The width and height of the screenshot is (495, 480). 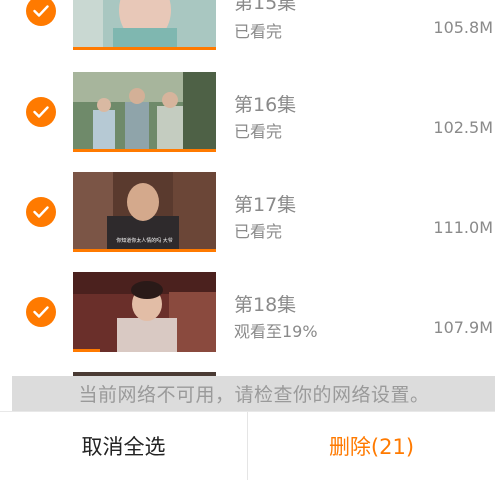 I want to click on deselect-all-button: 取消全选, so click(x=124, y=446).